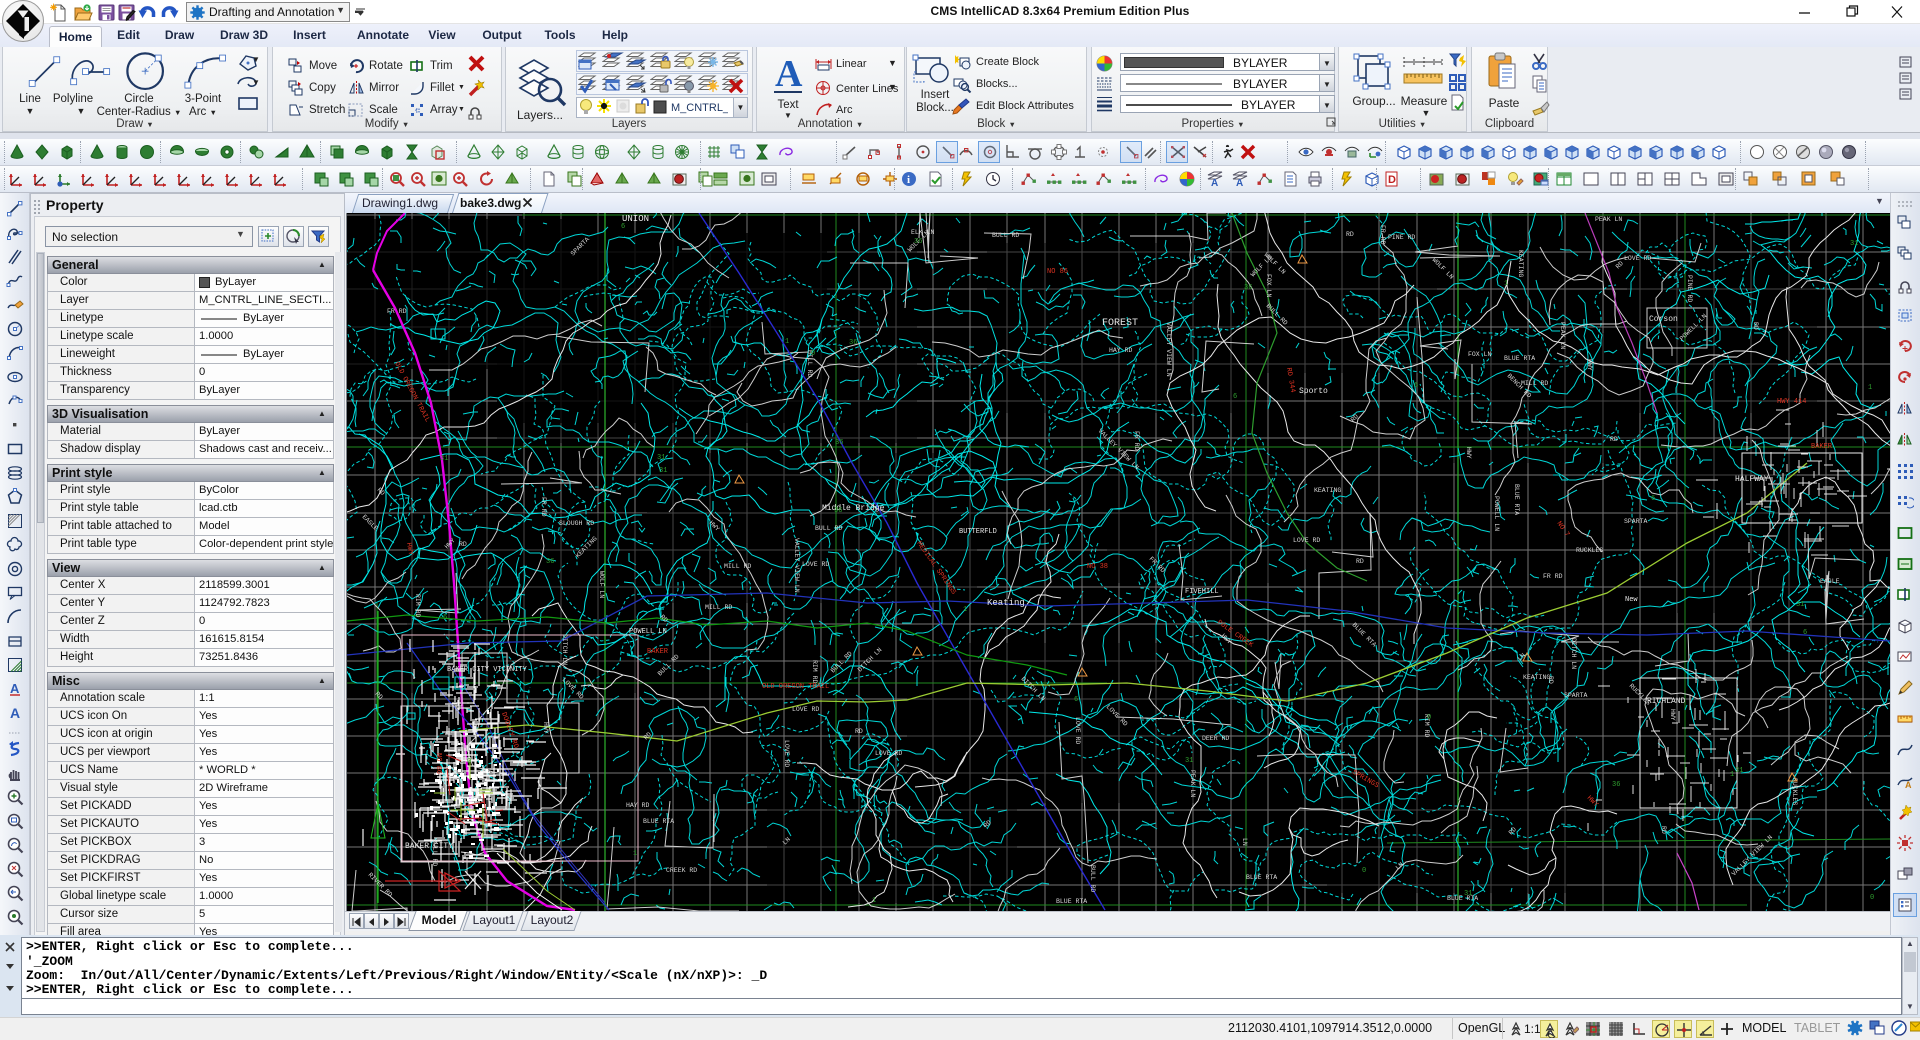 Image resolution: width=1920 pixels, height=1040 pixels. What do you see at coordinates (978, 532) in the screenshot?
I see `svg-text: BUTTERFLD` at bounding box center [978, 532].